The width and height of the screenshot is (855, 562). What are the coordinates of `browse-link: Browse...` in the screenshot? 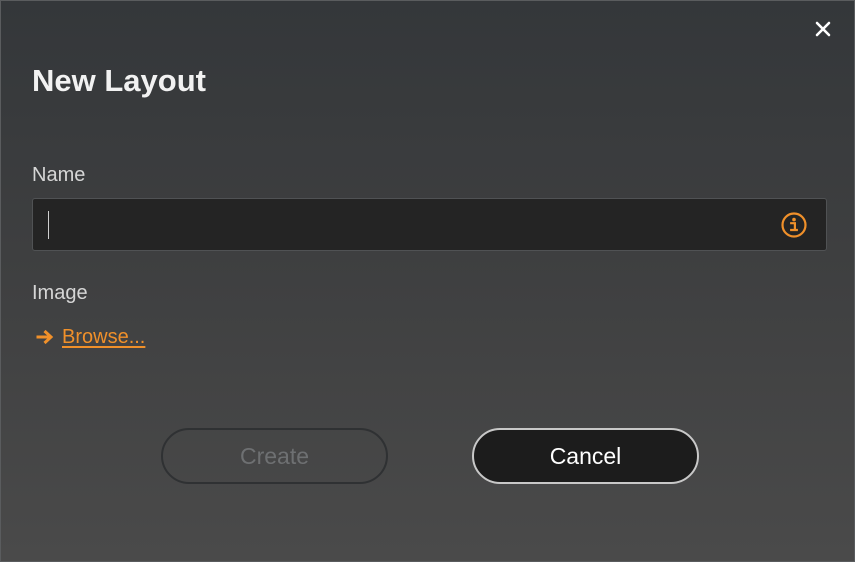 It's located at (103, 337).